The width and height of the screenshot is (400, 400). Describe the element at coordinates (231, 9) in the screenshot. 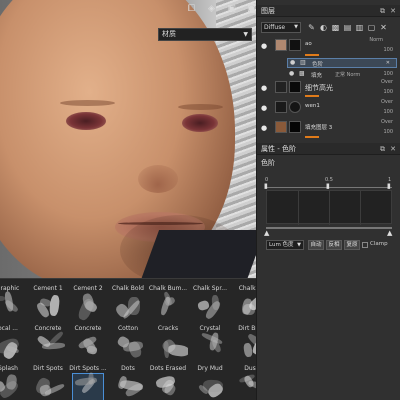

I see `camera-settings-icon: ▣` at that location.